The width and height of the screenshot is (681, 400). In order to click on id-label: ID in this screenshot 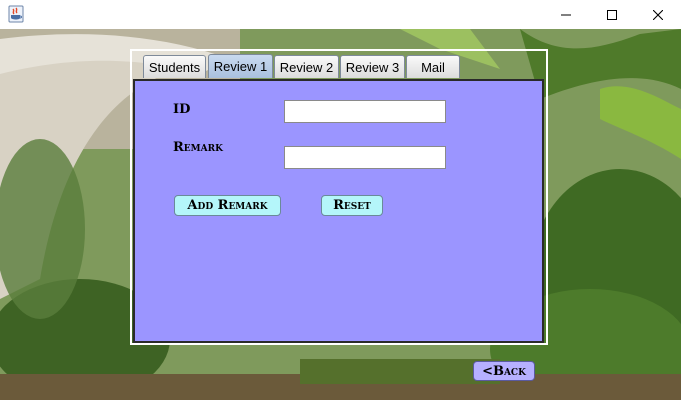, I will do `click(182, 109)`.